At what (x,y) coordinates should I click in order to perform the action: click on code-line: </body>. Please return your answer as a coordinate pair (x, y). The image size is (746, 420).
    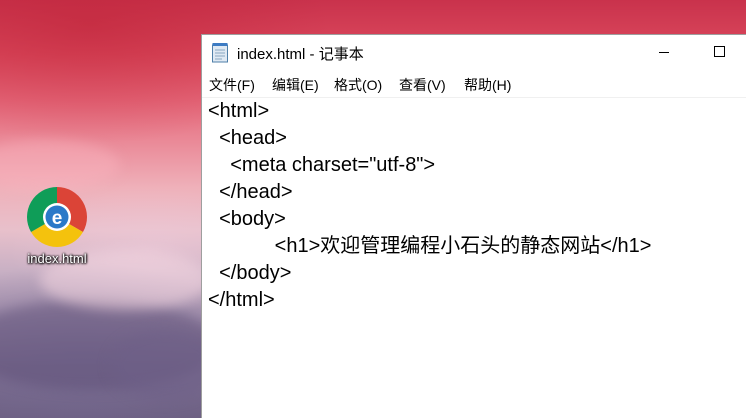
    Looking at the image, I should click on (250, 273).